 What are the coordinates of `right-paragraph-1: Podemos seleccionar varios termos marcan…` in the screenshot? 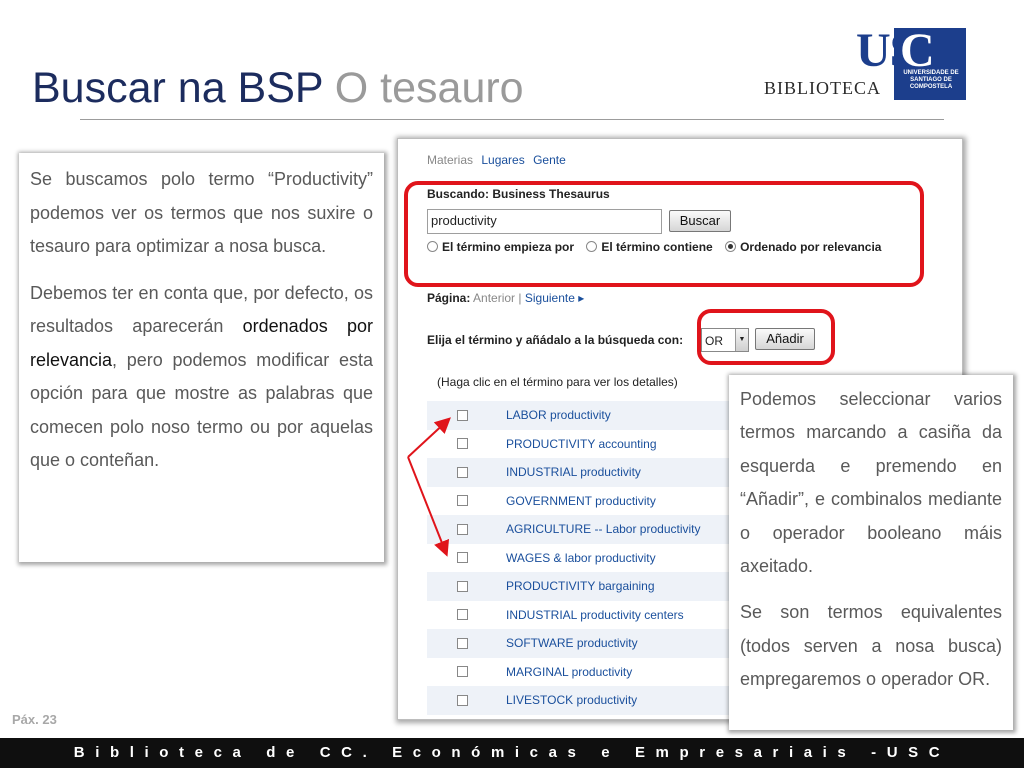 It's located at (871, 483).